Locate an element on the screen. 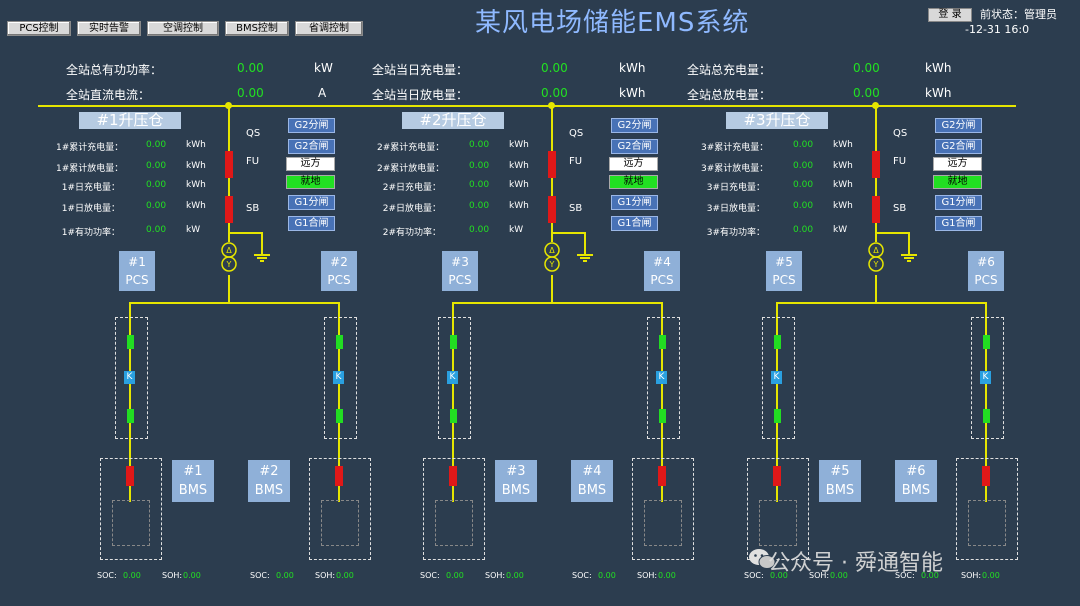 This screenshot has height=606, width=1080. stat-label: 3#日充电量： is located at coordinates (735, 188).